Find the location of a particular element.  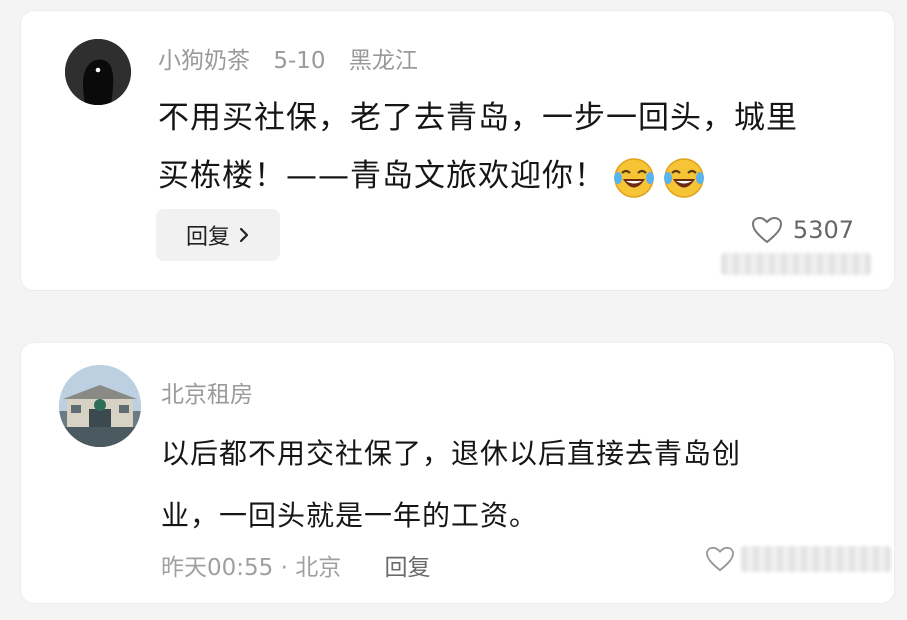

like-count: 5307 is located at coordinates (823, 230).